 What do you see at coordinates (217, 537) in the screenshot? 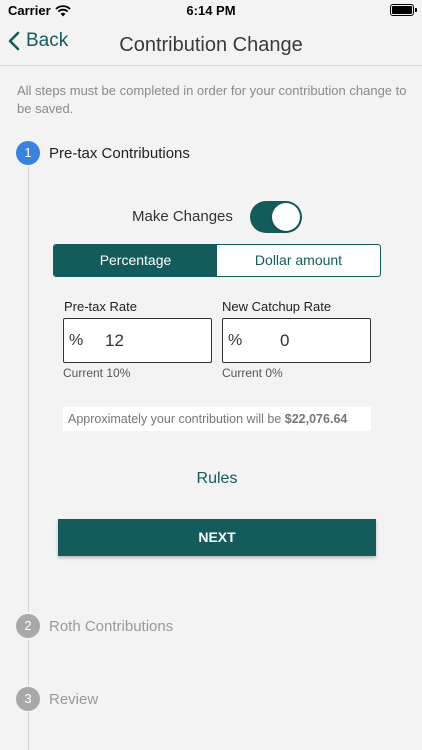
I see `next-button: NEXT` at bounding box center [217, 537].